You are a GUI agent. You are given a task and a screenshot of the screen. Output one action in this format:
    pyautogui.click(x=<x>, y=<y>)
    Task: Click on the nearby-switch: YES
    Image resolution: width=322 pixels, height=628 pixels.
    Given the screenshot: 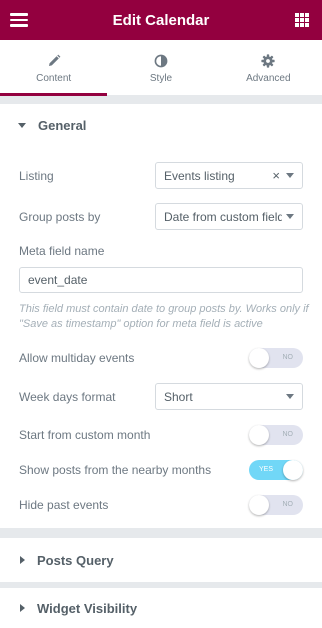 What is the action you would take?
    pyautogui.click(x=276, y=470)
    